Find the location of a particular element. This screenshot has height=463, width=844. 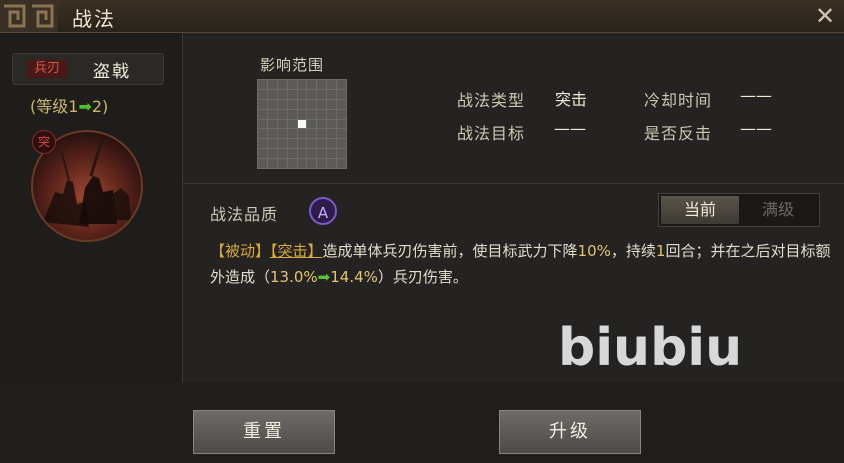

title-ornament-icon is located at coordinates (29, 16).